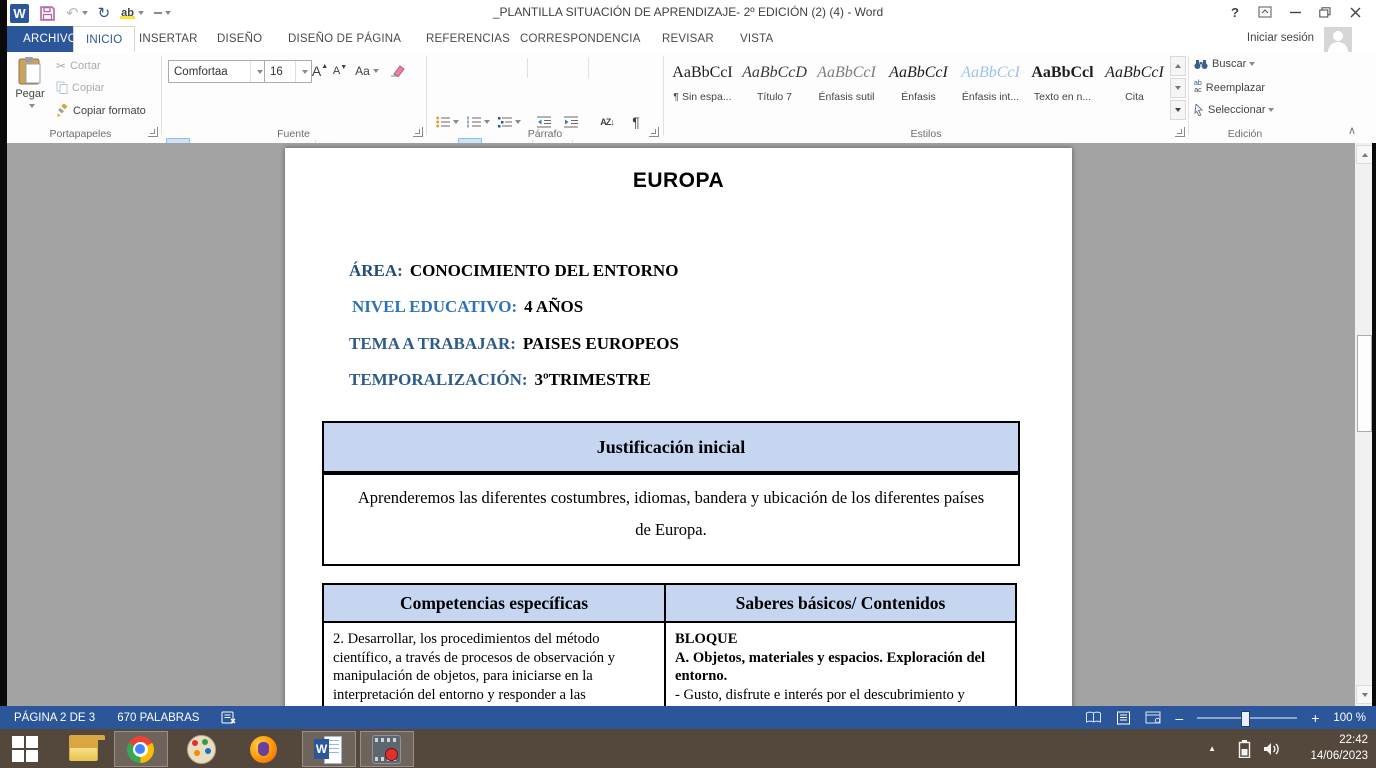 The image size is (1376, 768). I want to click on group-parrafo: AZ↓ ¶ Párrafo, so click(545, 107).